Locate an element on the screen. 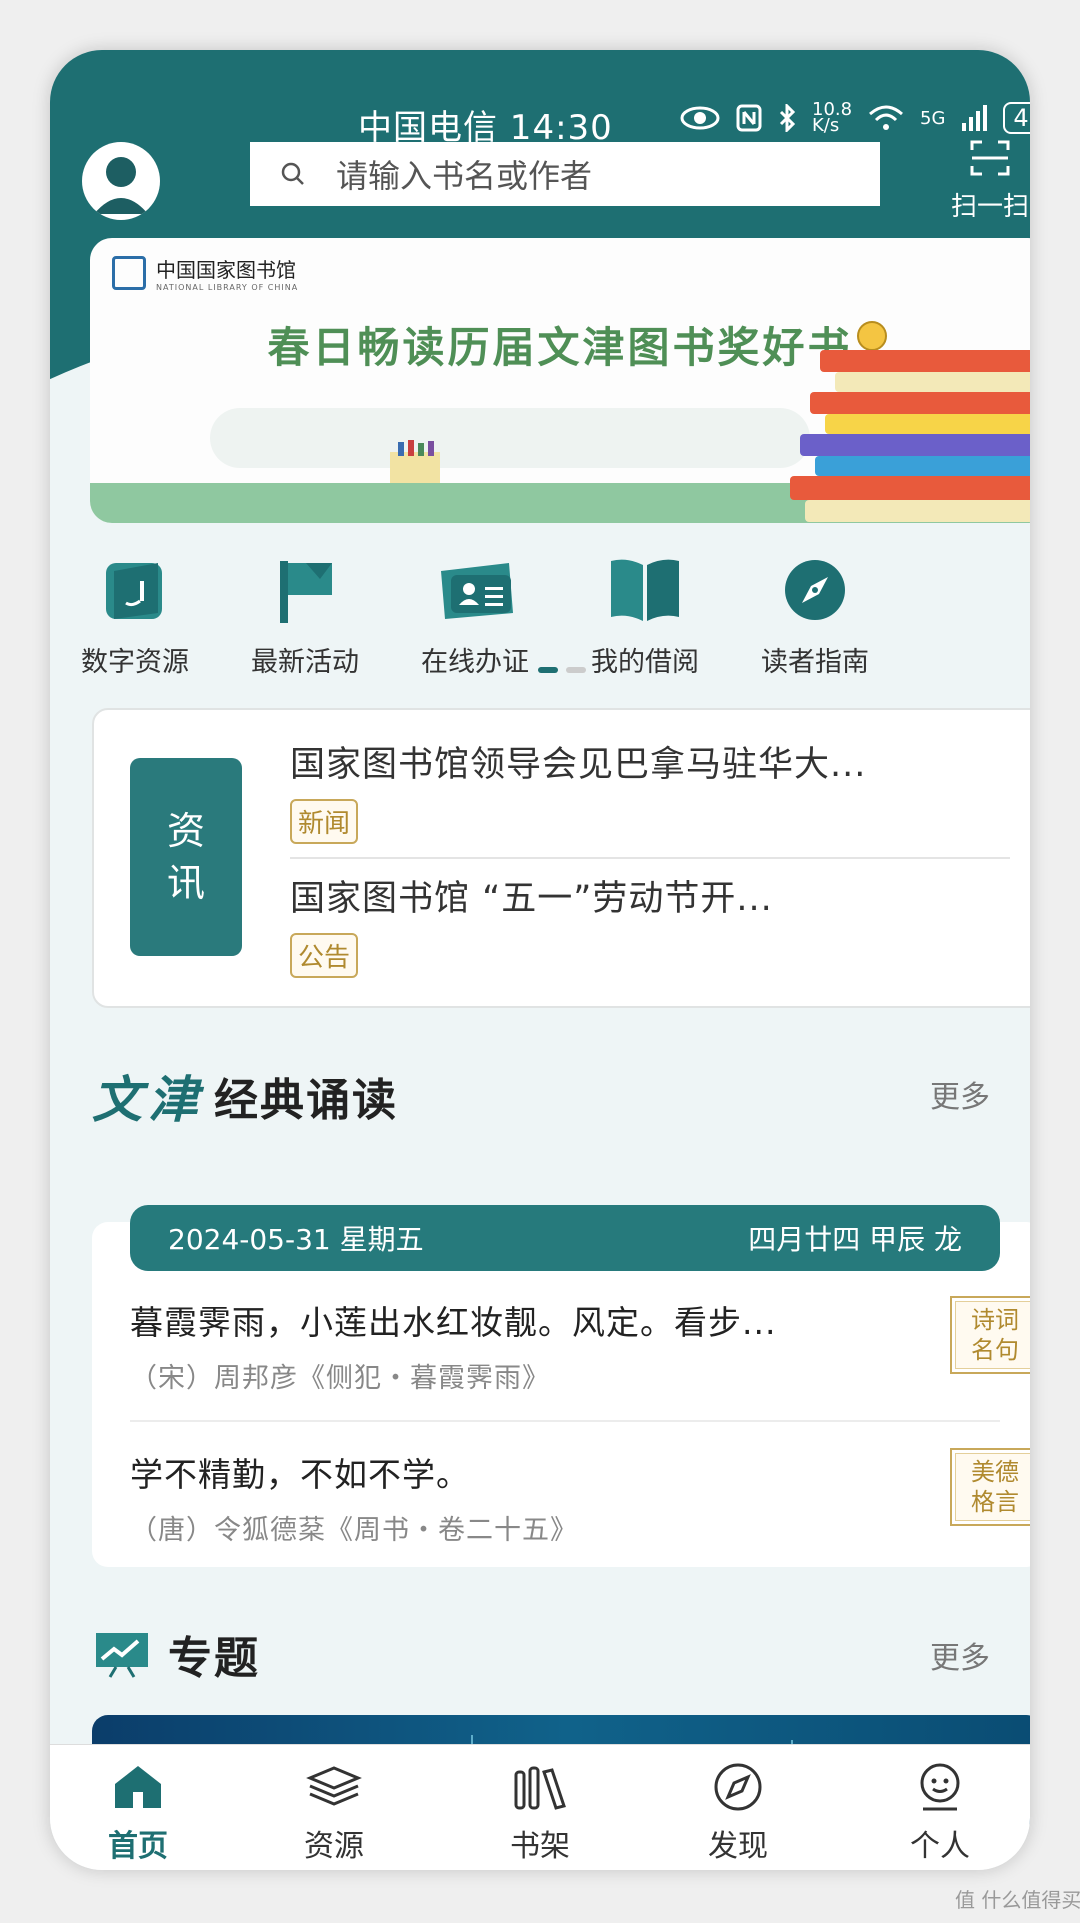 This screenshot has height=1923, width=1080. badge-line: 格言 is located at coordinates (995, 1502).